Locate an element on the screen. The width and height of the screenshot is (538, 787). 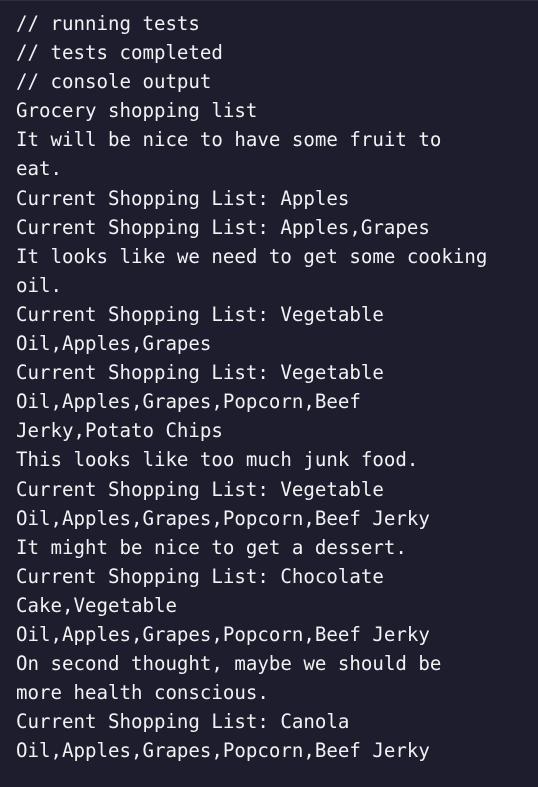
console-line: Oil,Apples,Grapes,Popcorn,Beef is located at coordinates (188, 402).